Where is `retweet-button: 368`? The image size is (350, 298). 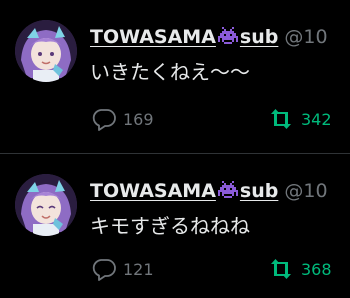
retweet-button: 368 is located at coordinates (300, 269).